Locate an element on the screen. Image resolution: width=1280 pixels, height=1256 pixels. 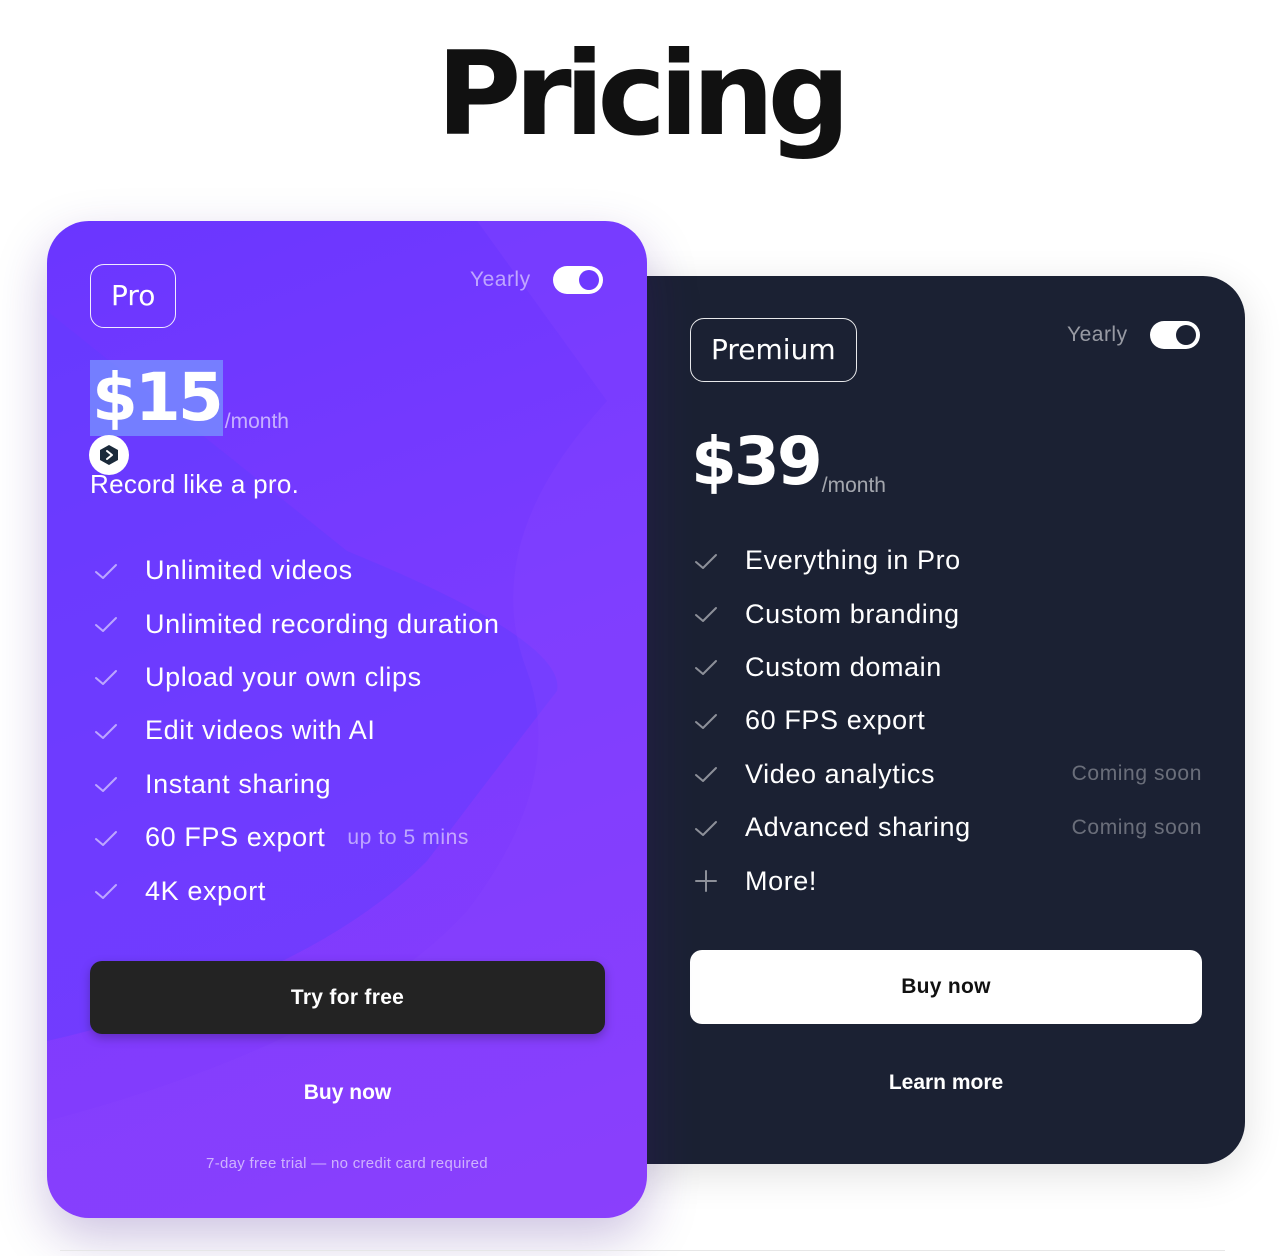
price-row: $15 /month is located at coordinates (189, 398).